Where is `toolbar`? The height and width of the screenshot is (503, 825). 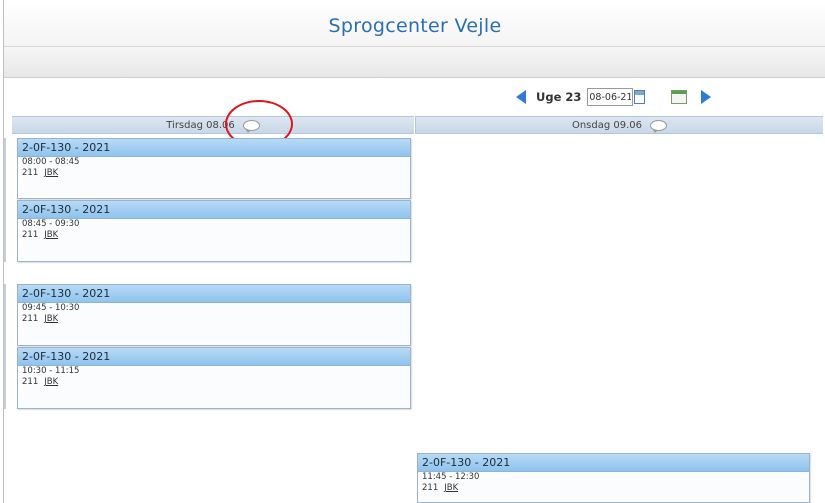
toolbar is located at coordinates (414, 62).